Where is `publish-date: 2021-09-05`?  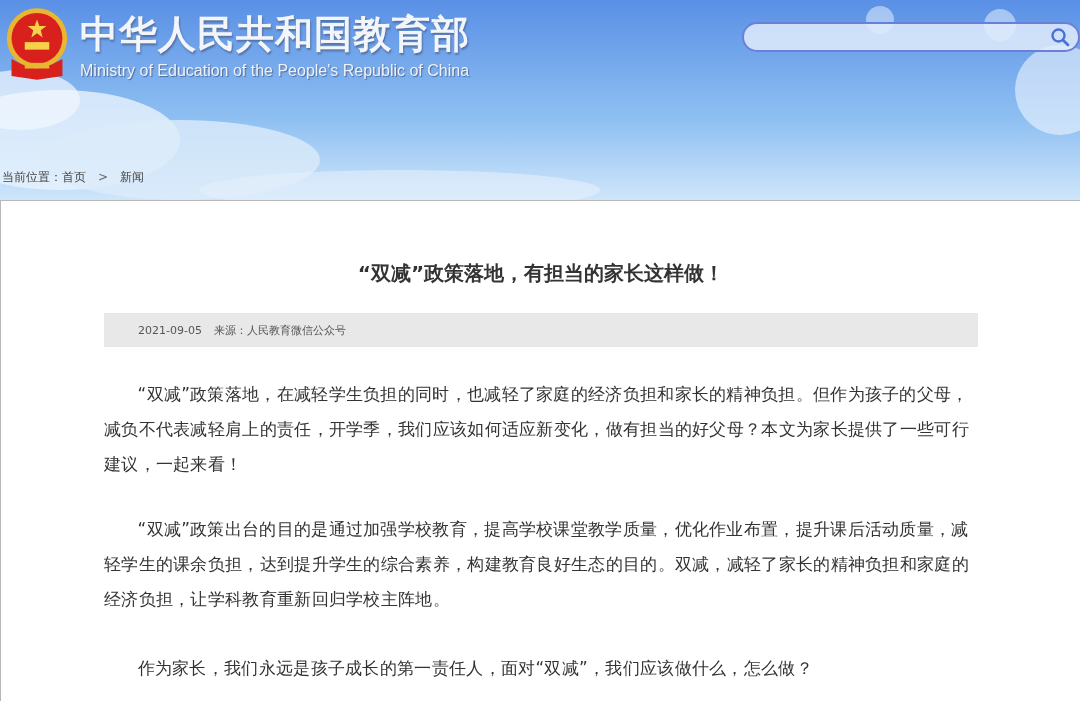 publish-date: 2021-09-05 is located at coordinates (170, 330).